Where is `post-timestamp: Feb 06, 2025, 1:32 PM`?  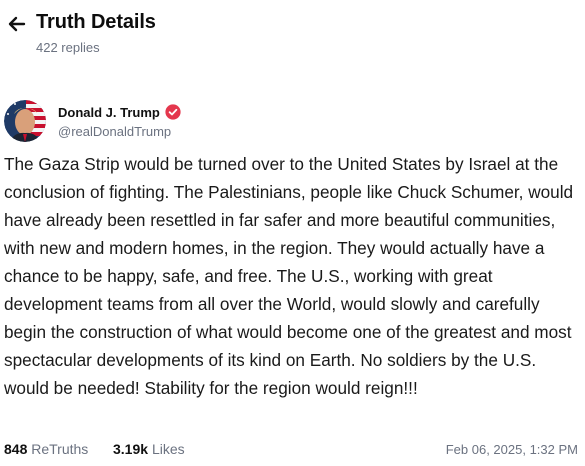
post-timestamp: Feb 06, 2025, 1:32 PM is located at coordinates (511, 449).